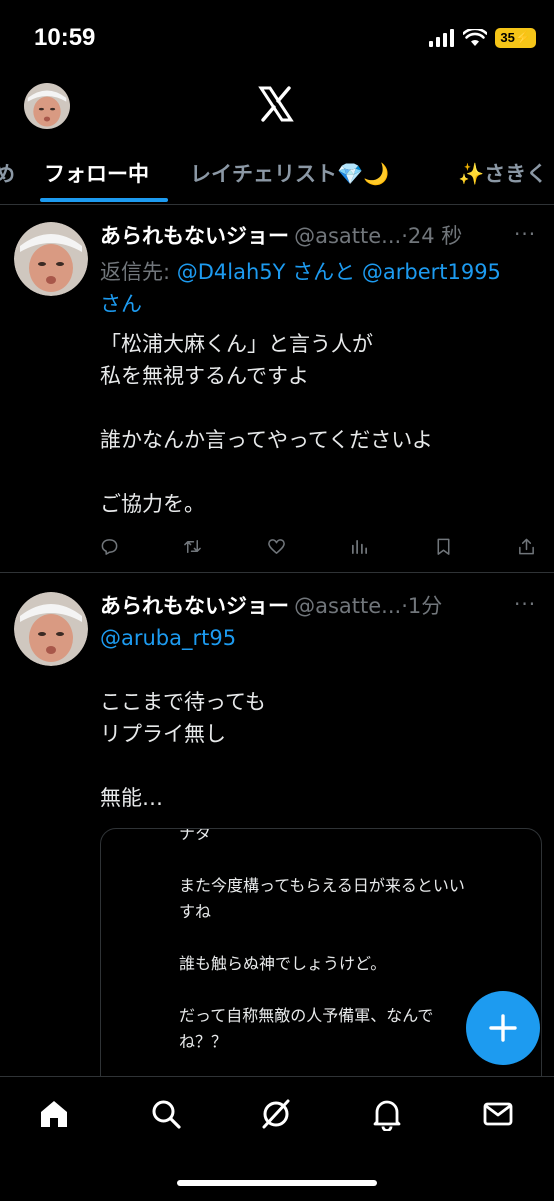 This screenshot has height=1201, width=554. What do you see at coordinates (443, 546) in the screenshot?
I see `bookmark-icon` at bounding box center [443, 546].